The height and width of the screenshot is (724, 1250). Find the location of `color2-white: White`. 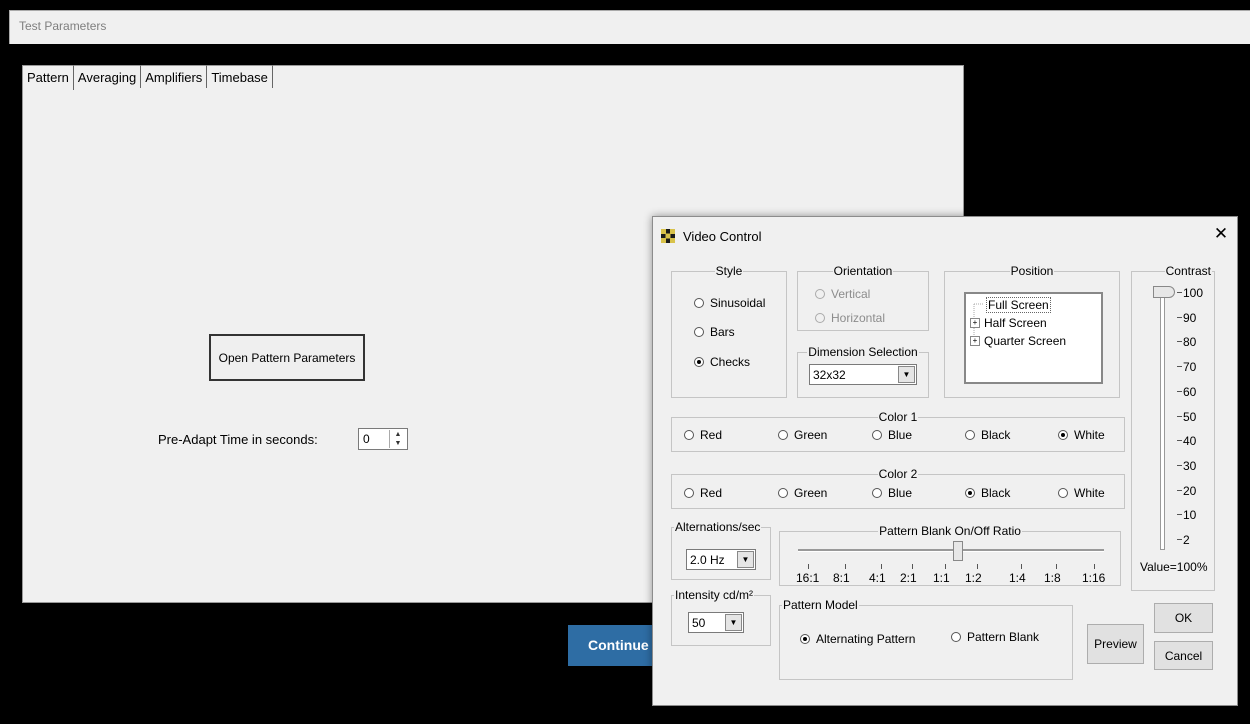

color2-white: White is located at coordinates (1081, 493).